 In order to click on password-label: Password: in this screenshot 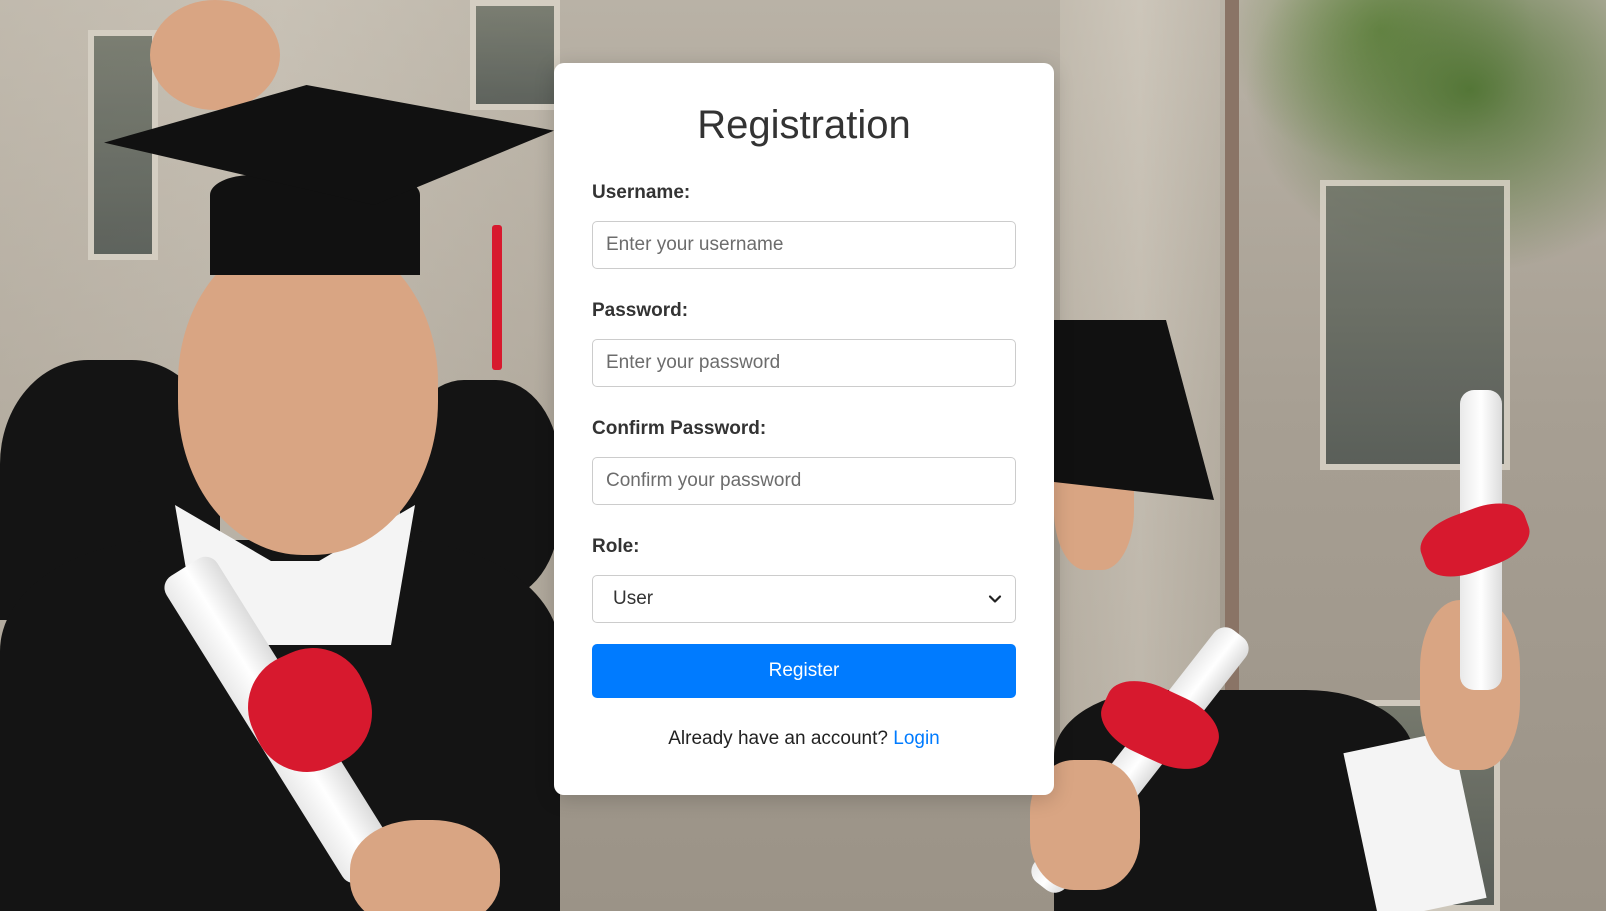, I will do `click(640, 310)`.